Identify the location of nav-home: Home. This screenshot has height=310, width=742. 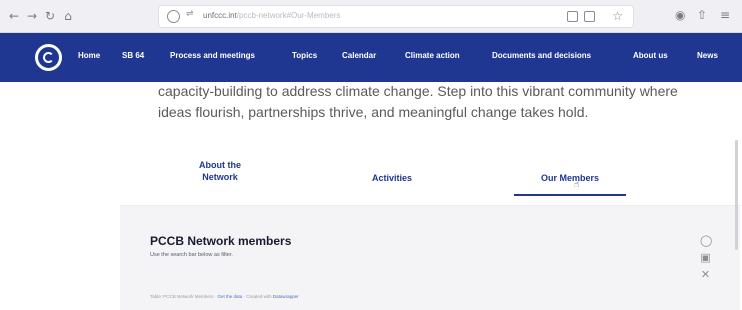
(89, 55).